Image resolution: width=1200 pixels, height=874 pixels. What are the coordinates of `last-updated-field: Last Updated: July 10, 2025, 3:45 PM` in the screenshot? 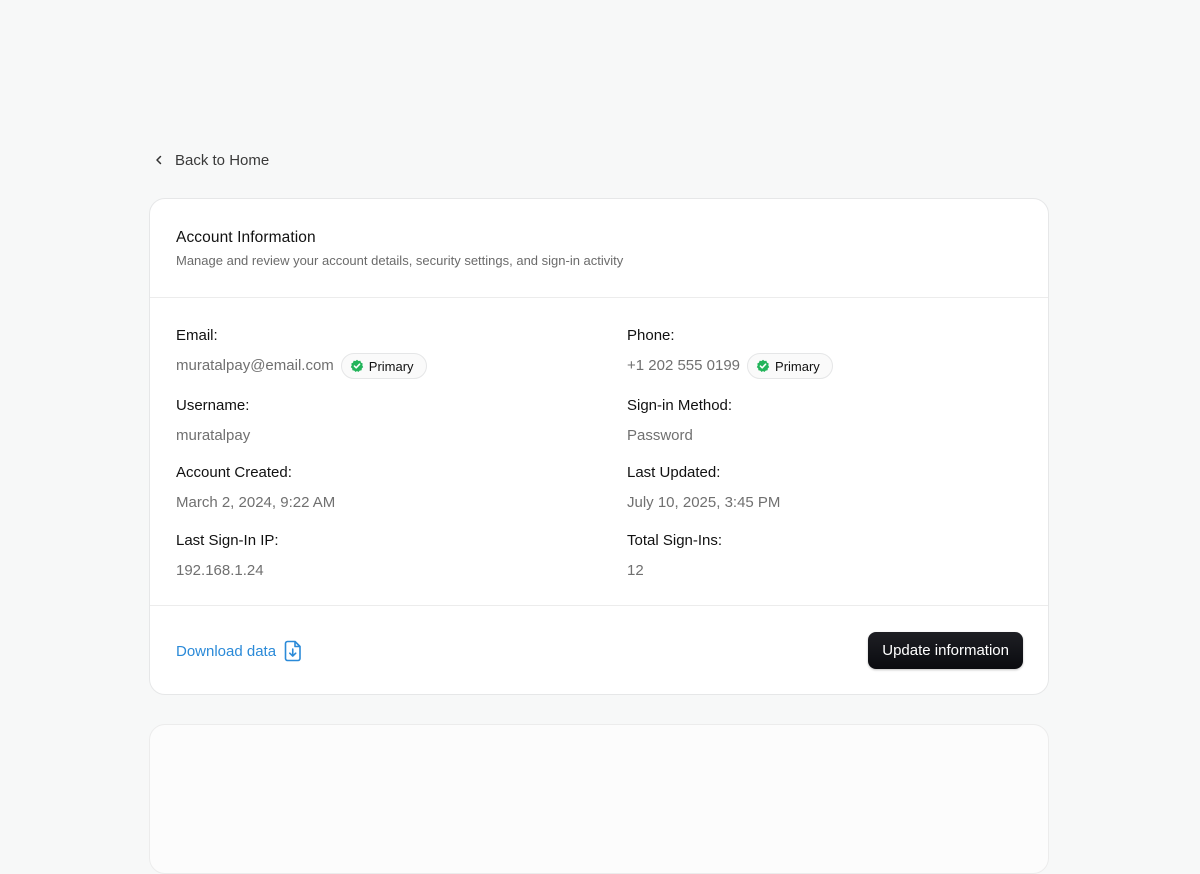 It's located at (827, 489).